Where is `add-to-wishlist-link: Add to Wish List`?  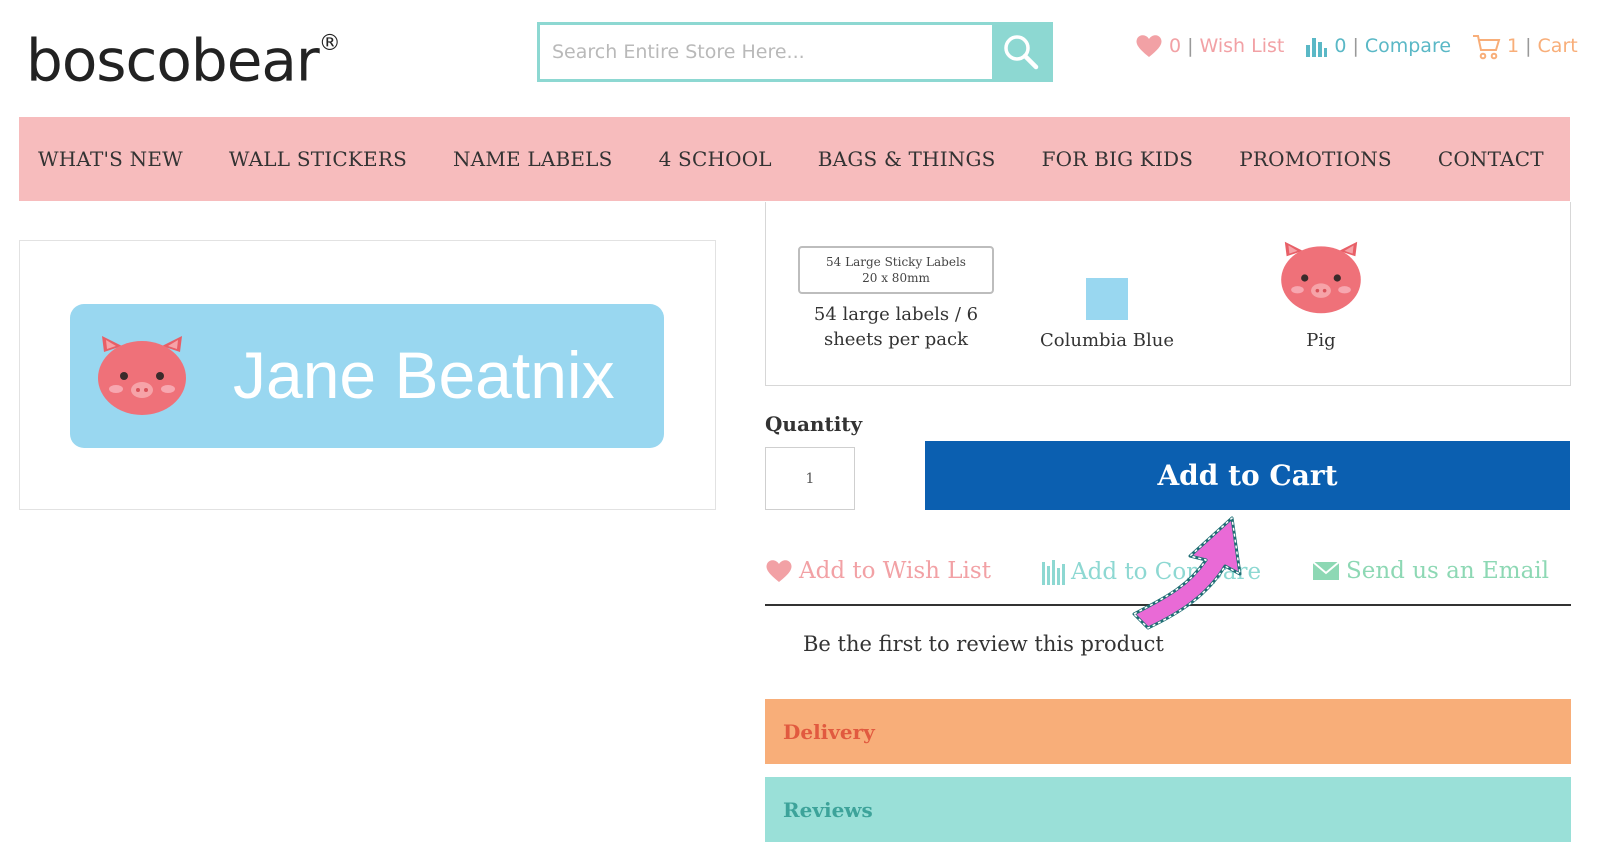 add-to-wishlist-link: Add to Wish List is located at coordinates (878, 571).